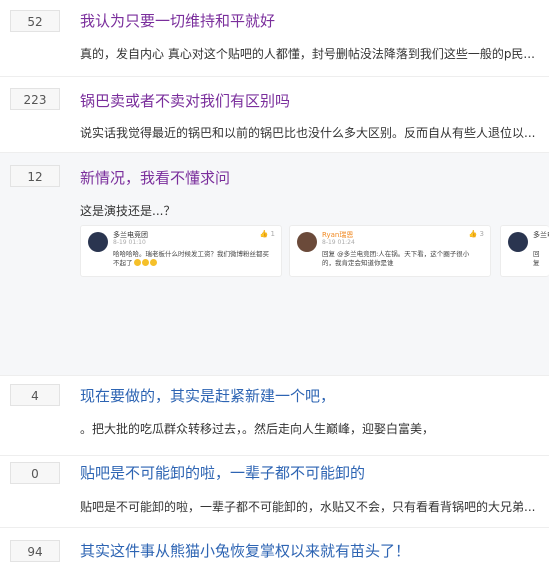  I want to click on reply-count: 94, so click(35, 551).